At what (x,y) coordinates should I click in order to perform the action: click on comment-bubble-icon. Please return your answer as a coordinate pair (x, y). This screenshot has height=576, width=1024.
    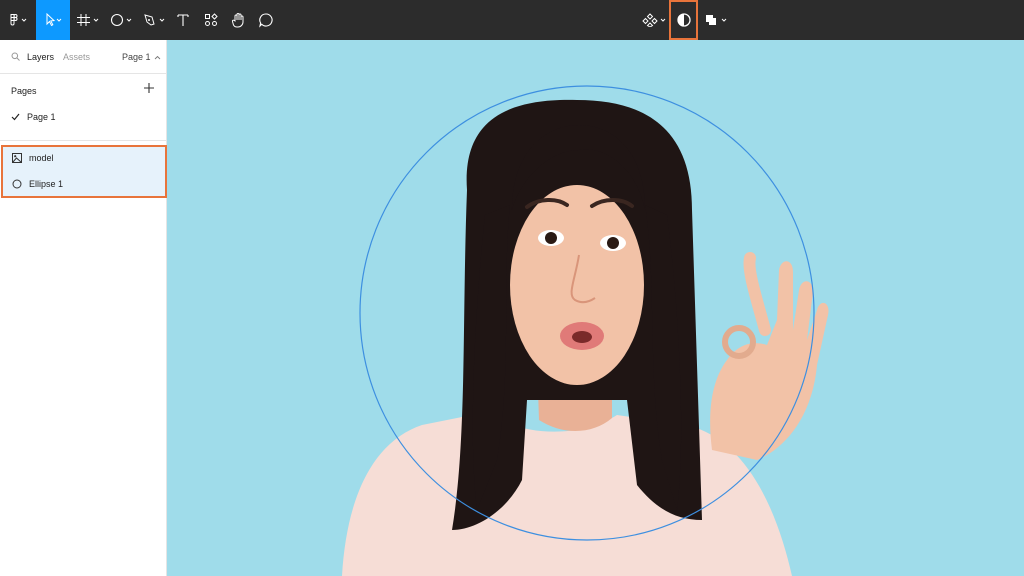
    Looking at the image, I should click on (266, 20).